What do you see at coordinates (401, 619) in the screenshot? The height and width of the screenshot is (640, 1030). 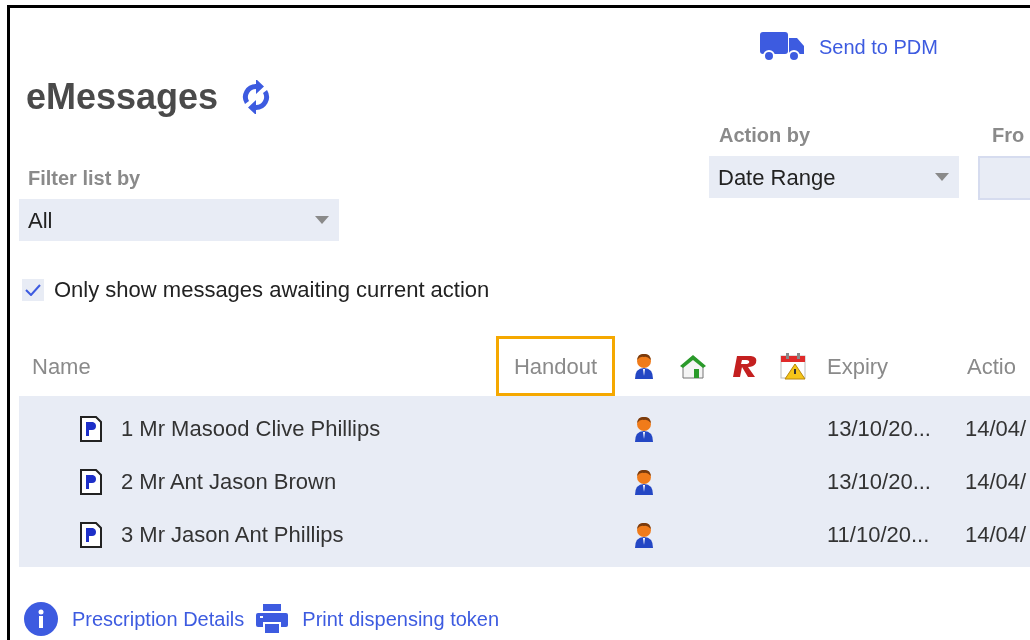 I see `print-token-link: Print dispensing token` at bounding box center [401, 619].